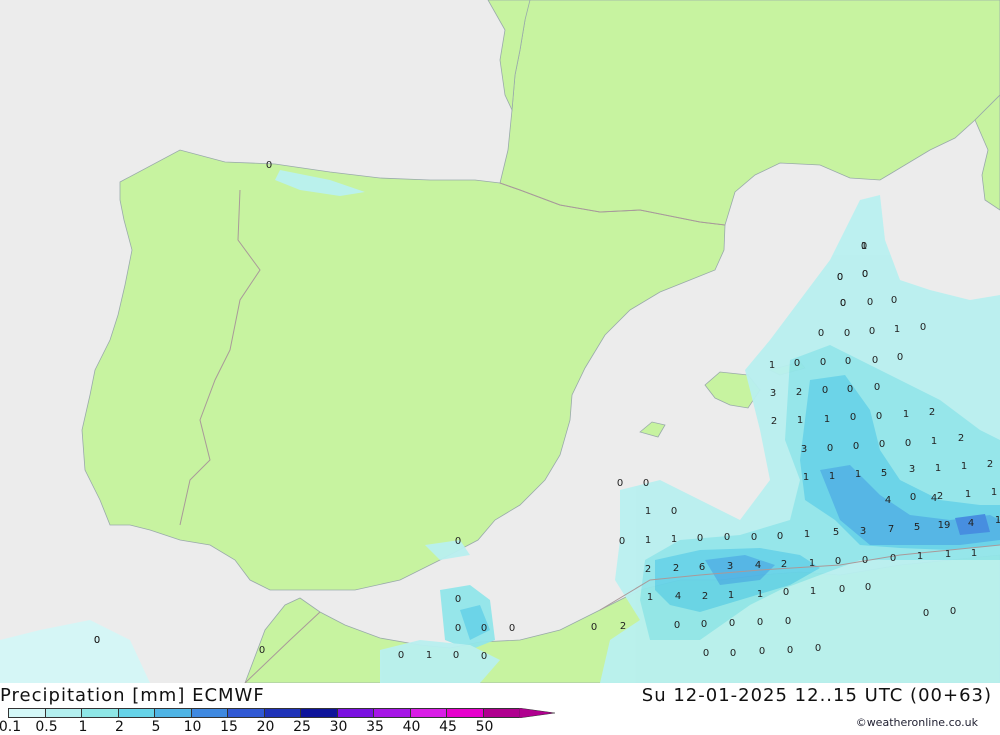  I want to click on credit-link: ©weatheronline.co.uk, so click(917, 722).